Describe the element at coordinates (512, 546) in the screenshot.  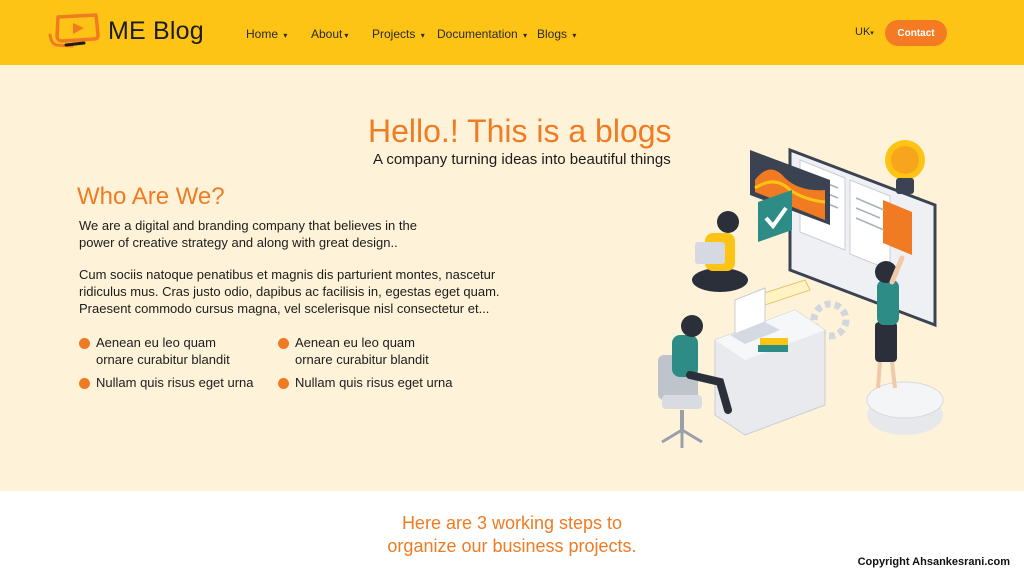
I see `steps-heading-line: organize our business projects.` at that location.